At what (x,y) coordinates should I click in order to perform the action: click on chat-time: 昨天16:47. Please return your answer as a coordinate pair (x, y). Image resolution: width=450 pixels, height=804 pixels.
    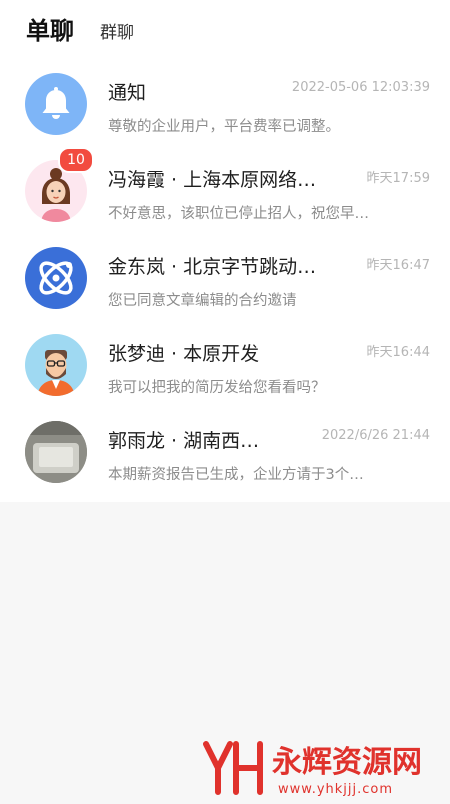
    Looking at the image, I should click on (398, 265).